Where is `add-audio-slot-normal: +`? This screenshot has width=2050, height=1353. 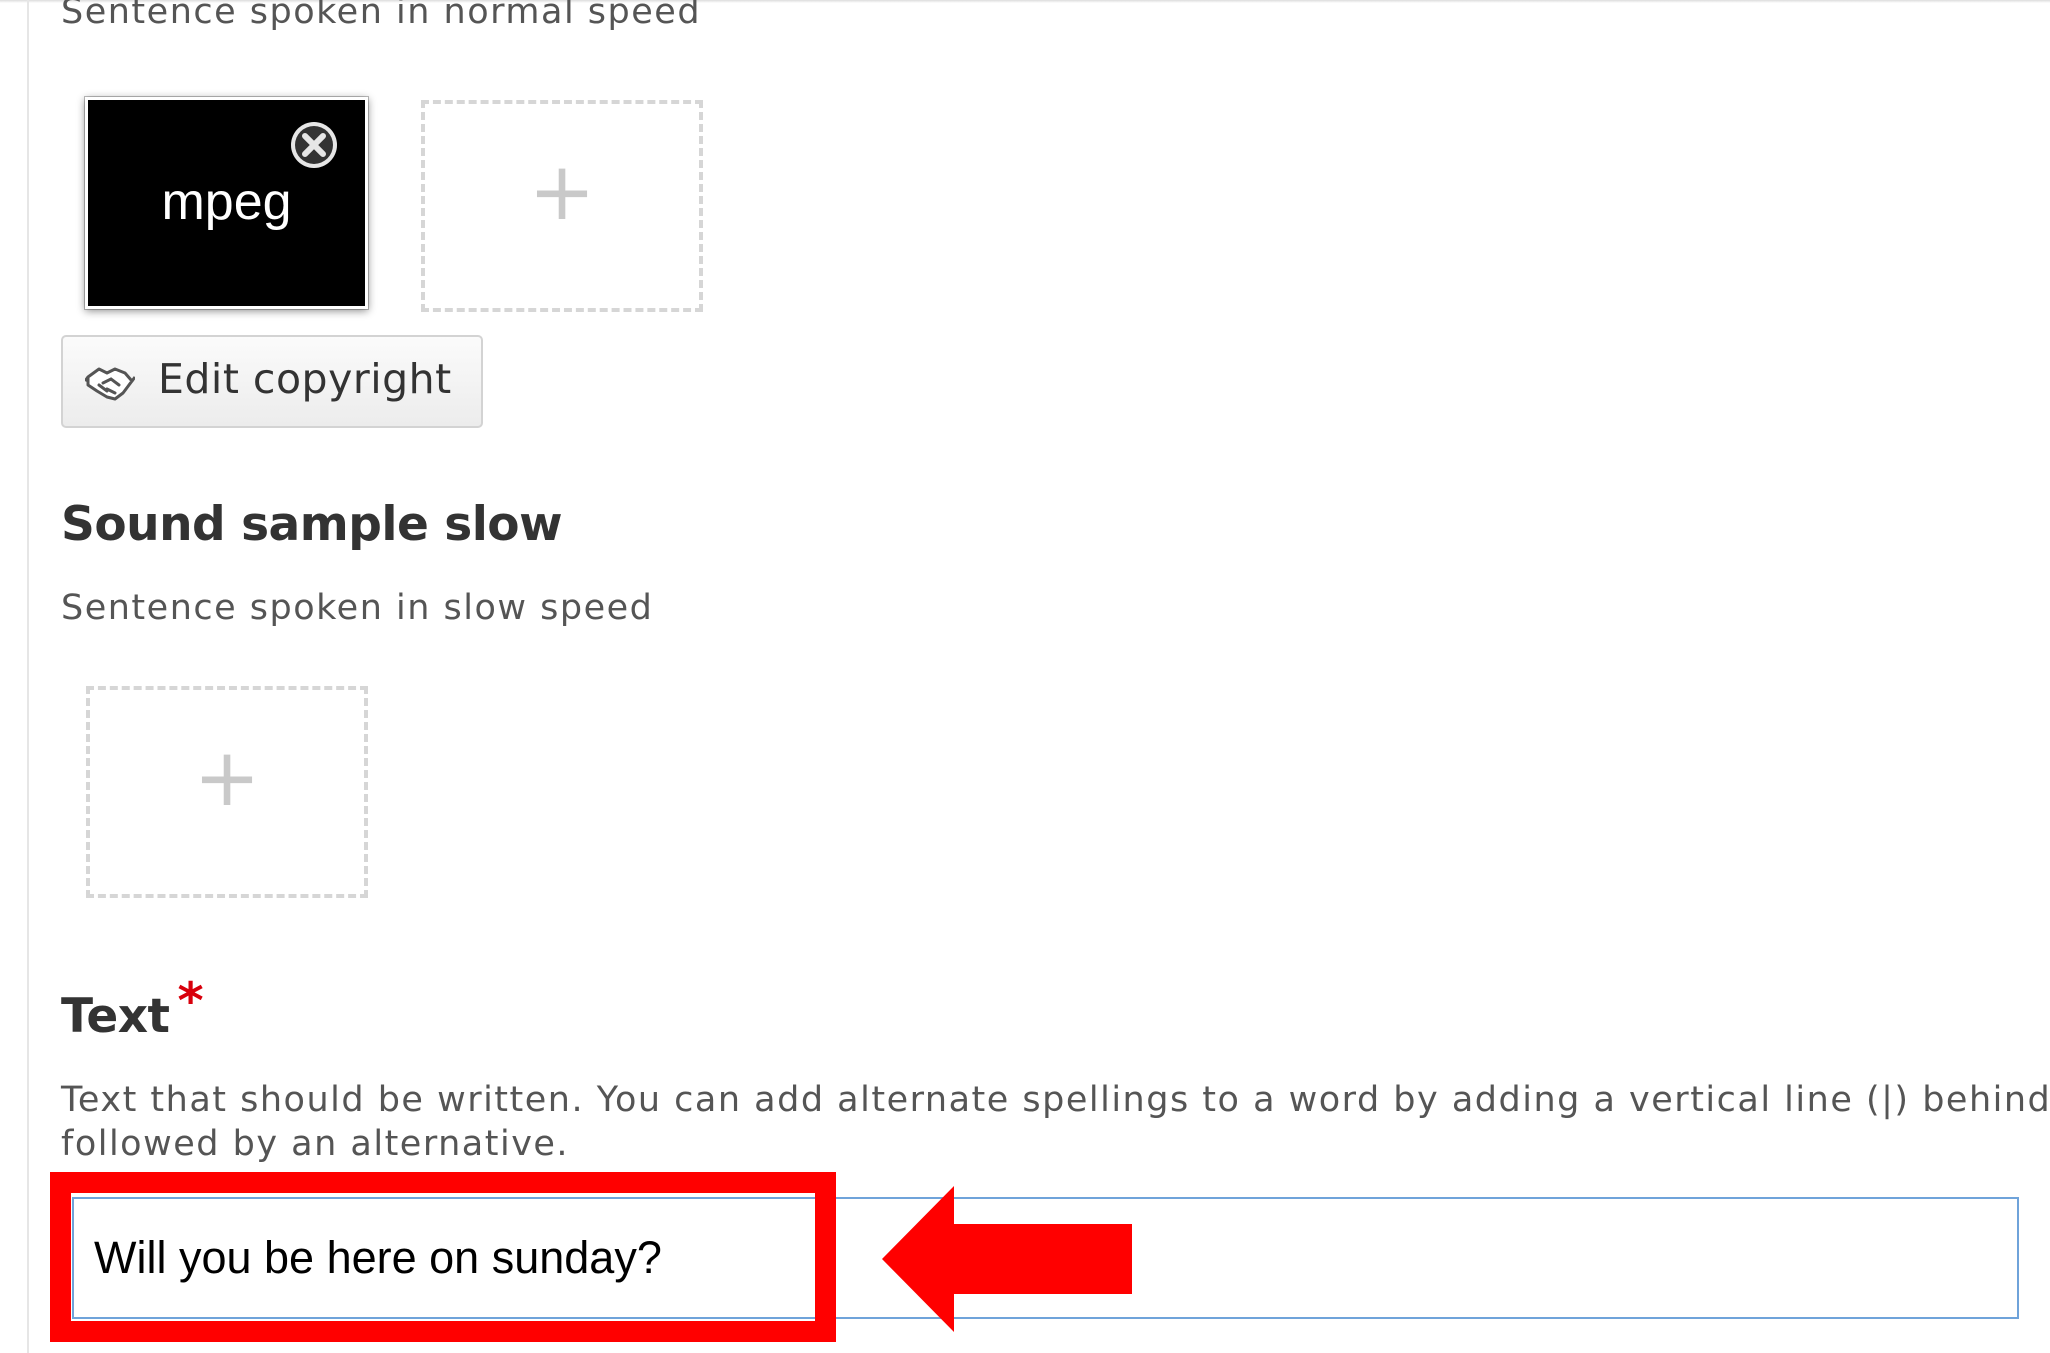
add-audio-slot-normal: + is located at coordinates (562, 206).